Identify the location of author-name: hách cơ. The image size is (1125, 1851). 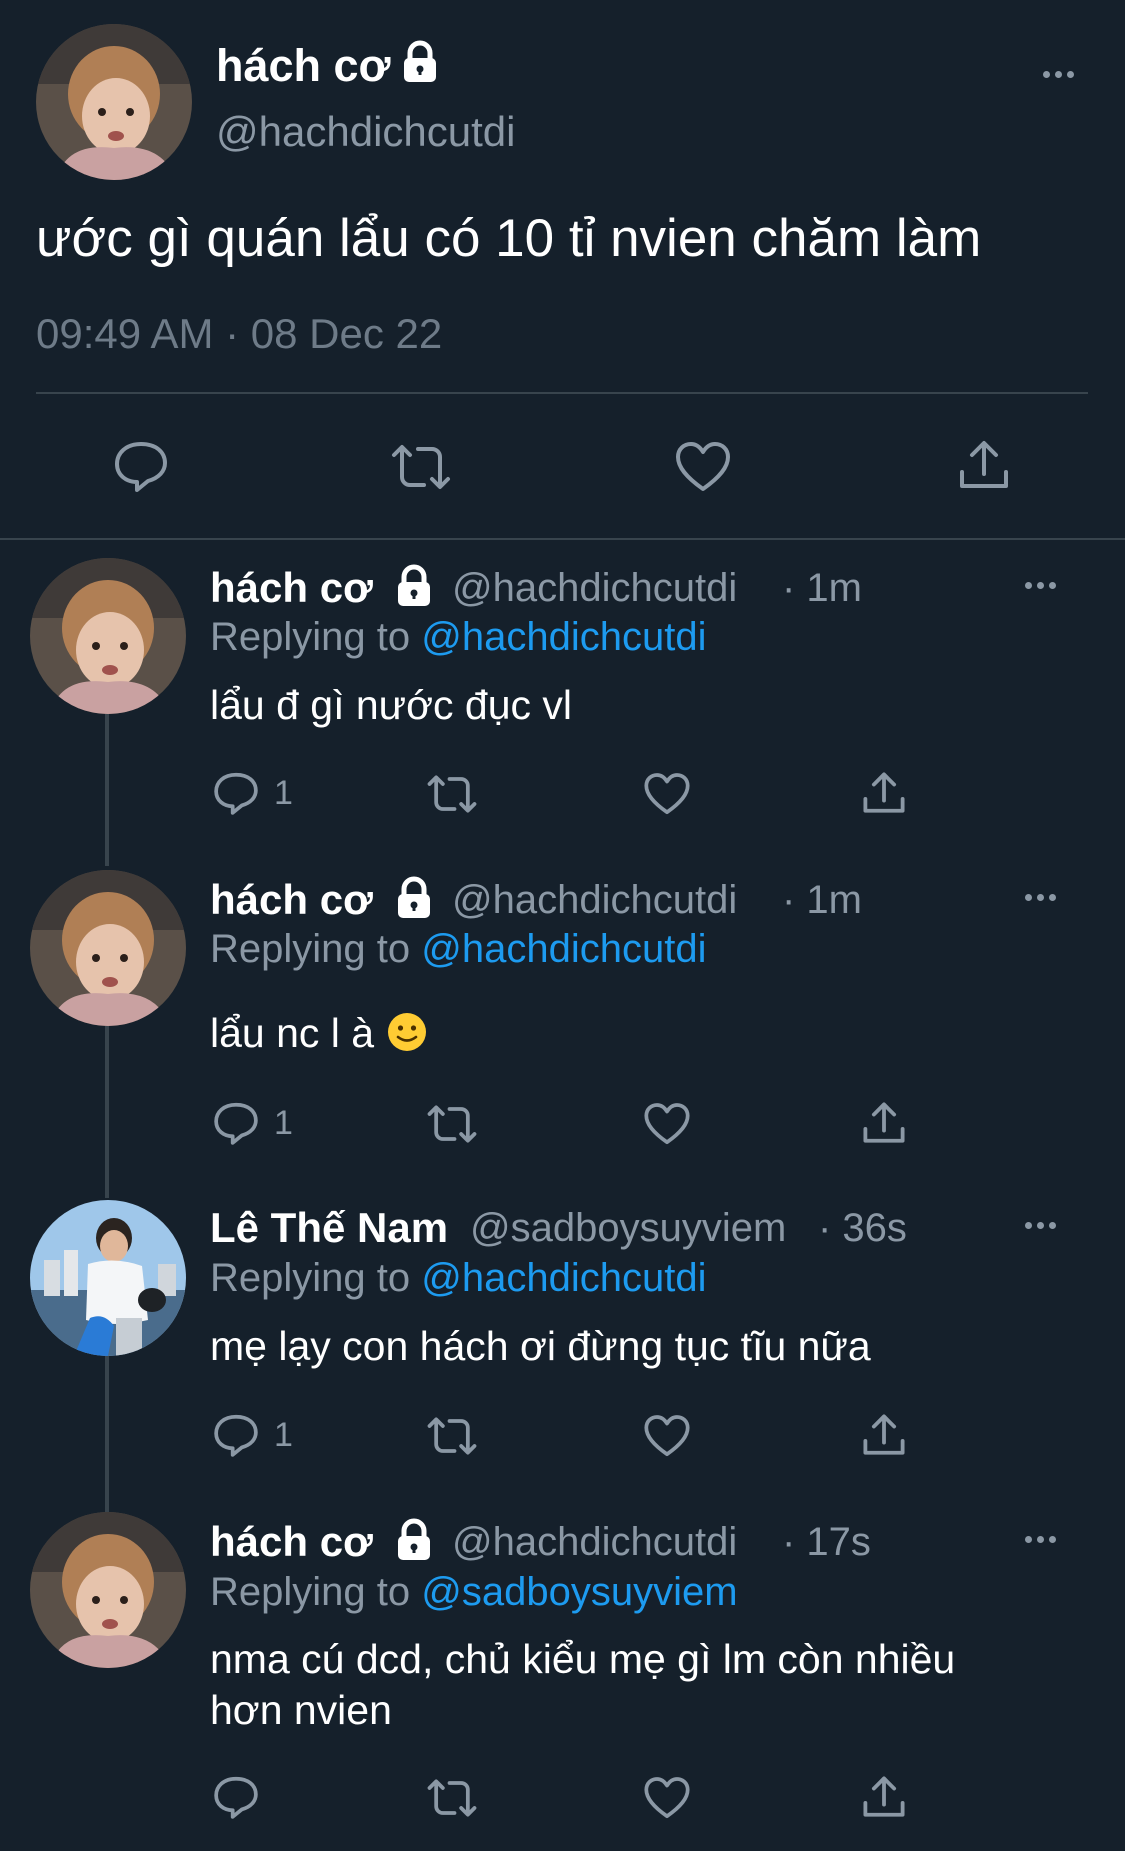
(303, 66).